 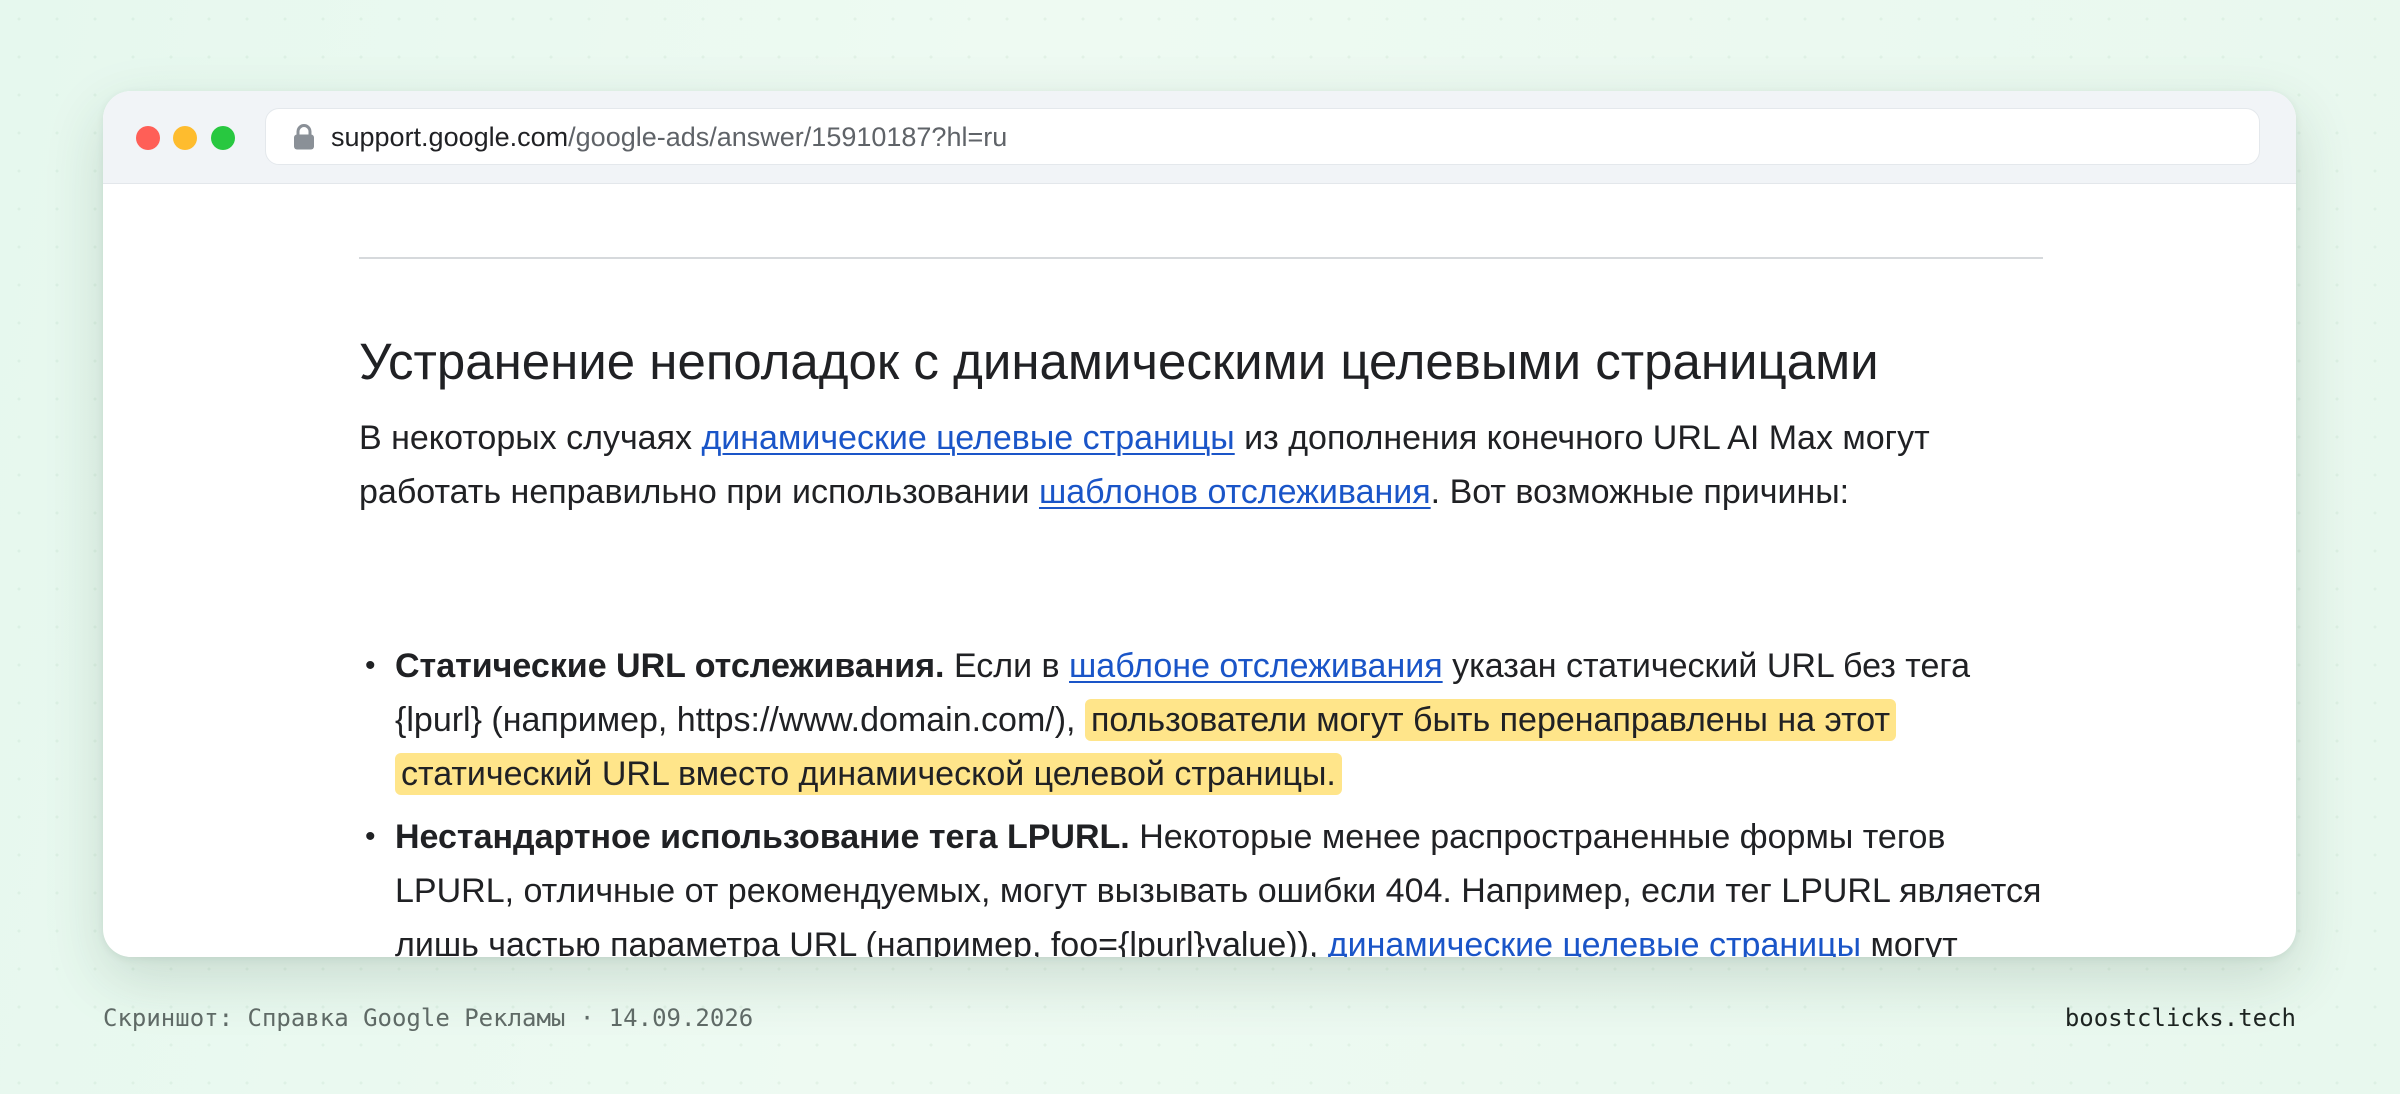 I want to click on tracking-templates-link: шаблонов отслеживания, so click(x=1235, y=492).